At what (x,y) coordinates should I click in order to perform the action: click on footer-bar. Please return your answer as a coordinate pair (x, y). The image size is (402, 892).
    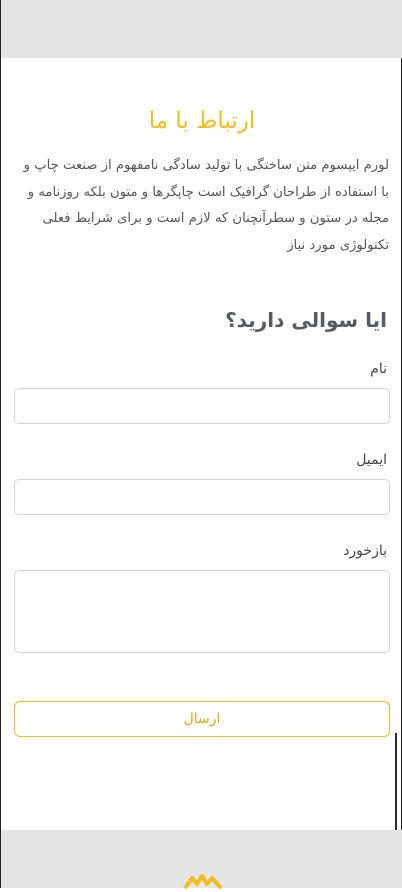
    Looking at the image, I should click on (201, 860).